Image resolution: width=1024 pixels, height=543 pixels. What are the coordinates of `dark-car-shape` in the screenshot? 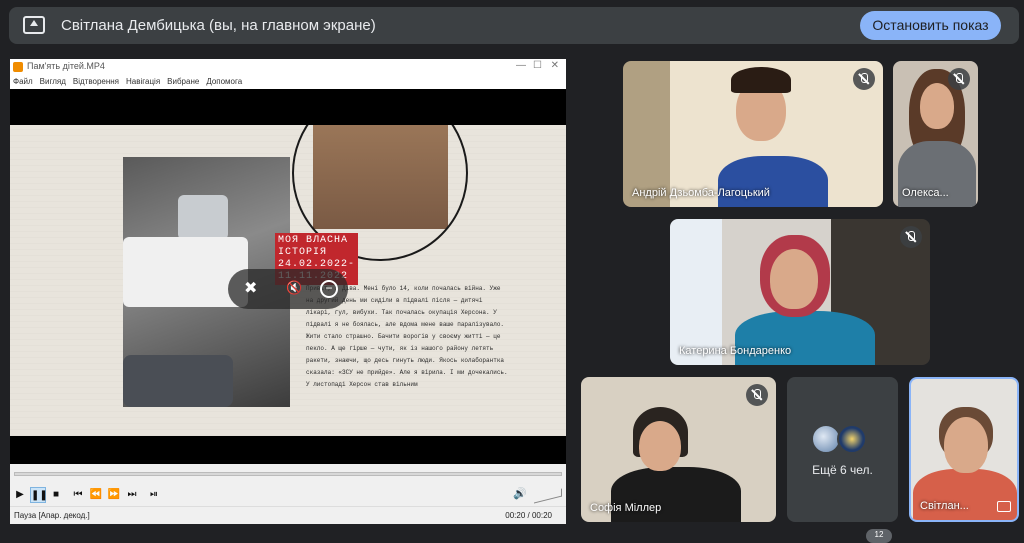 It's located at (178, 381).